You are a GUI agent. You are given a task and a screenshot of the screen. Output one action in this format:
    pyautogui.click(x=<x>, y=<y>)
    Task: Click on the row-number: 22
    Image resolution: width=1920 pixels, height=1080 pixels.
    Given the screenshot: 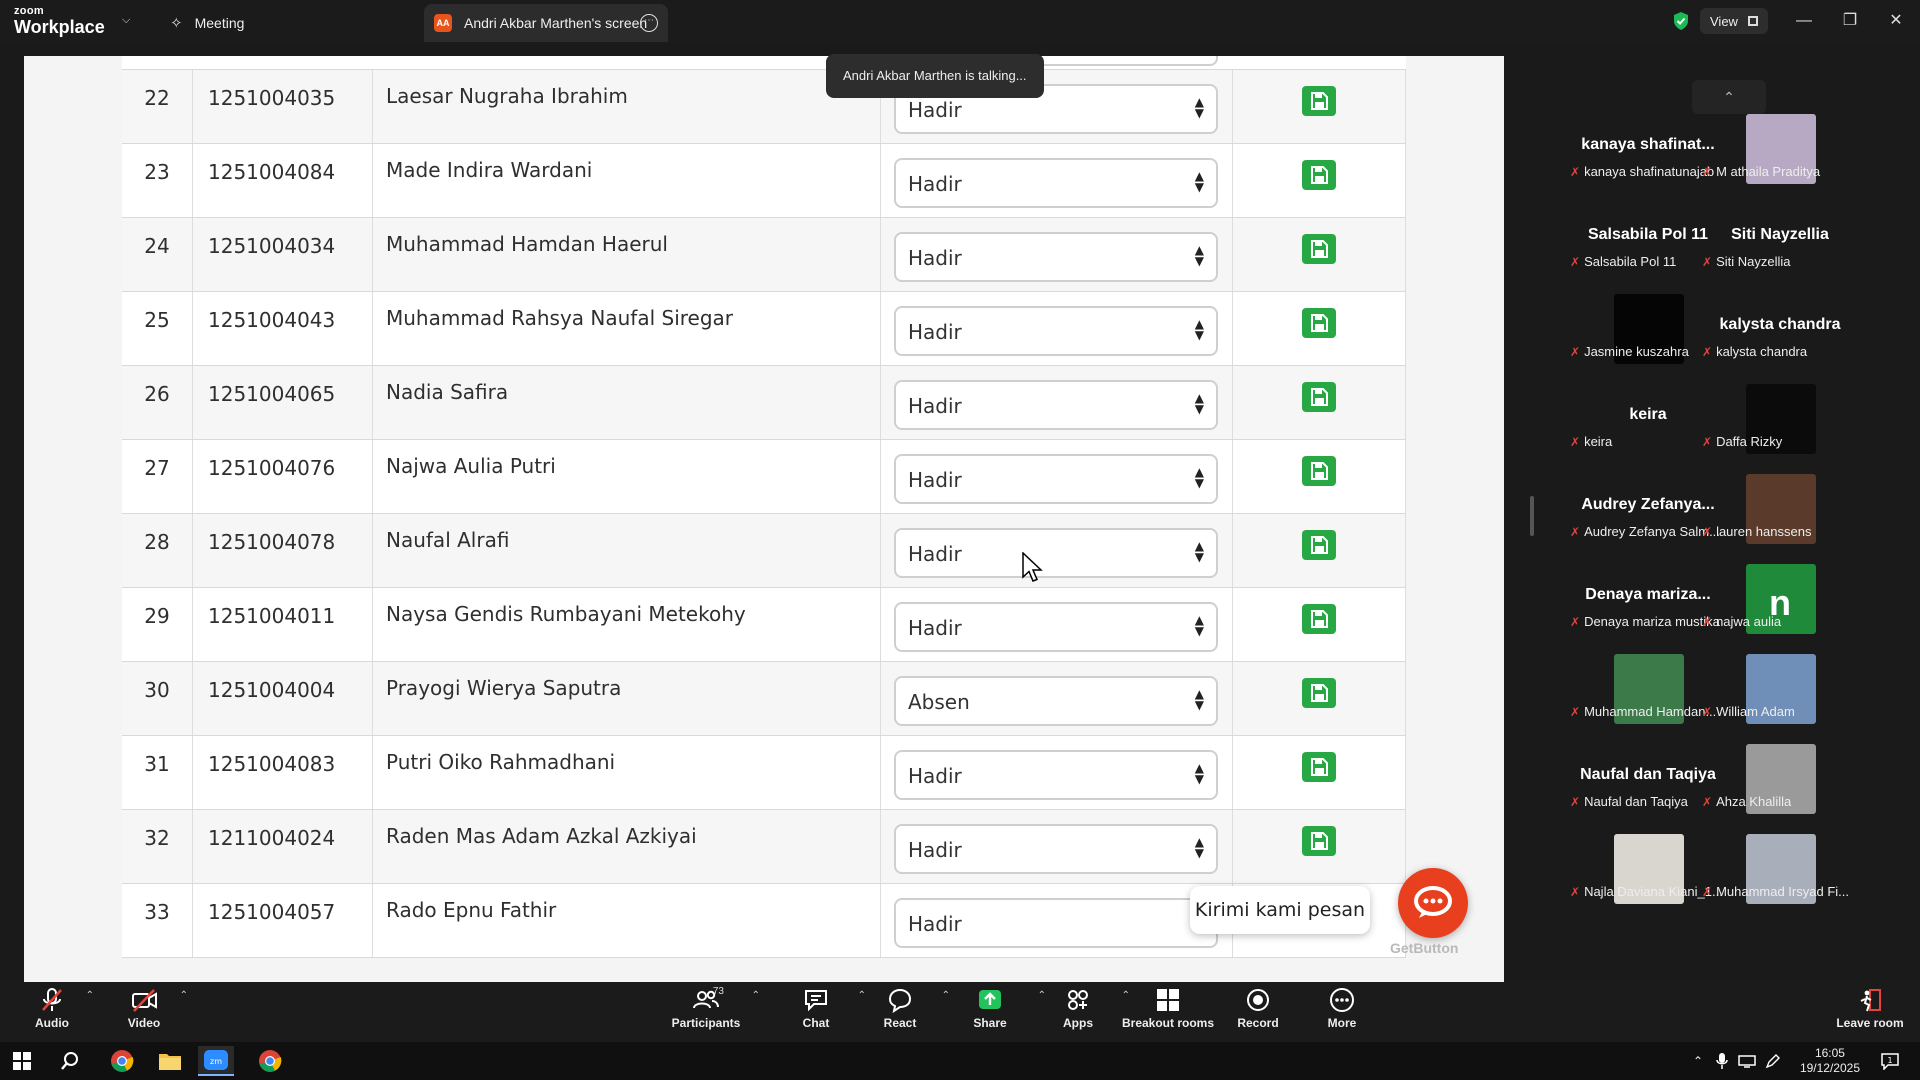 What is the action you would take?
    pyautogui.click(x=157, y=98)
    